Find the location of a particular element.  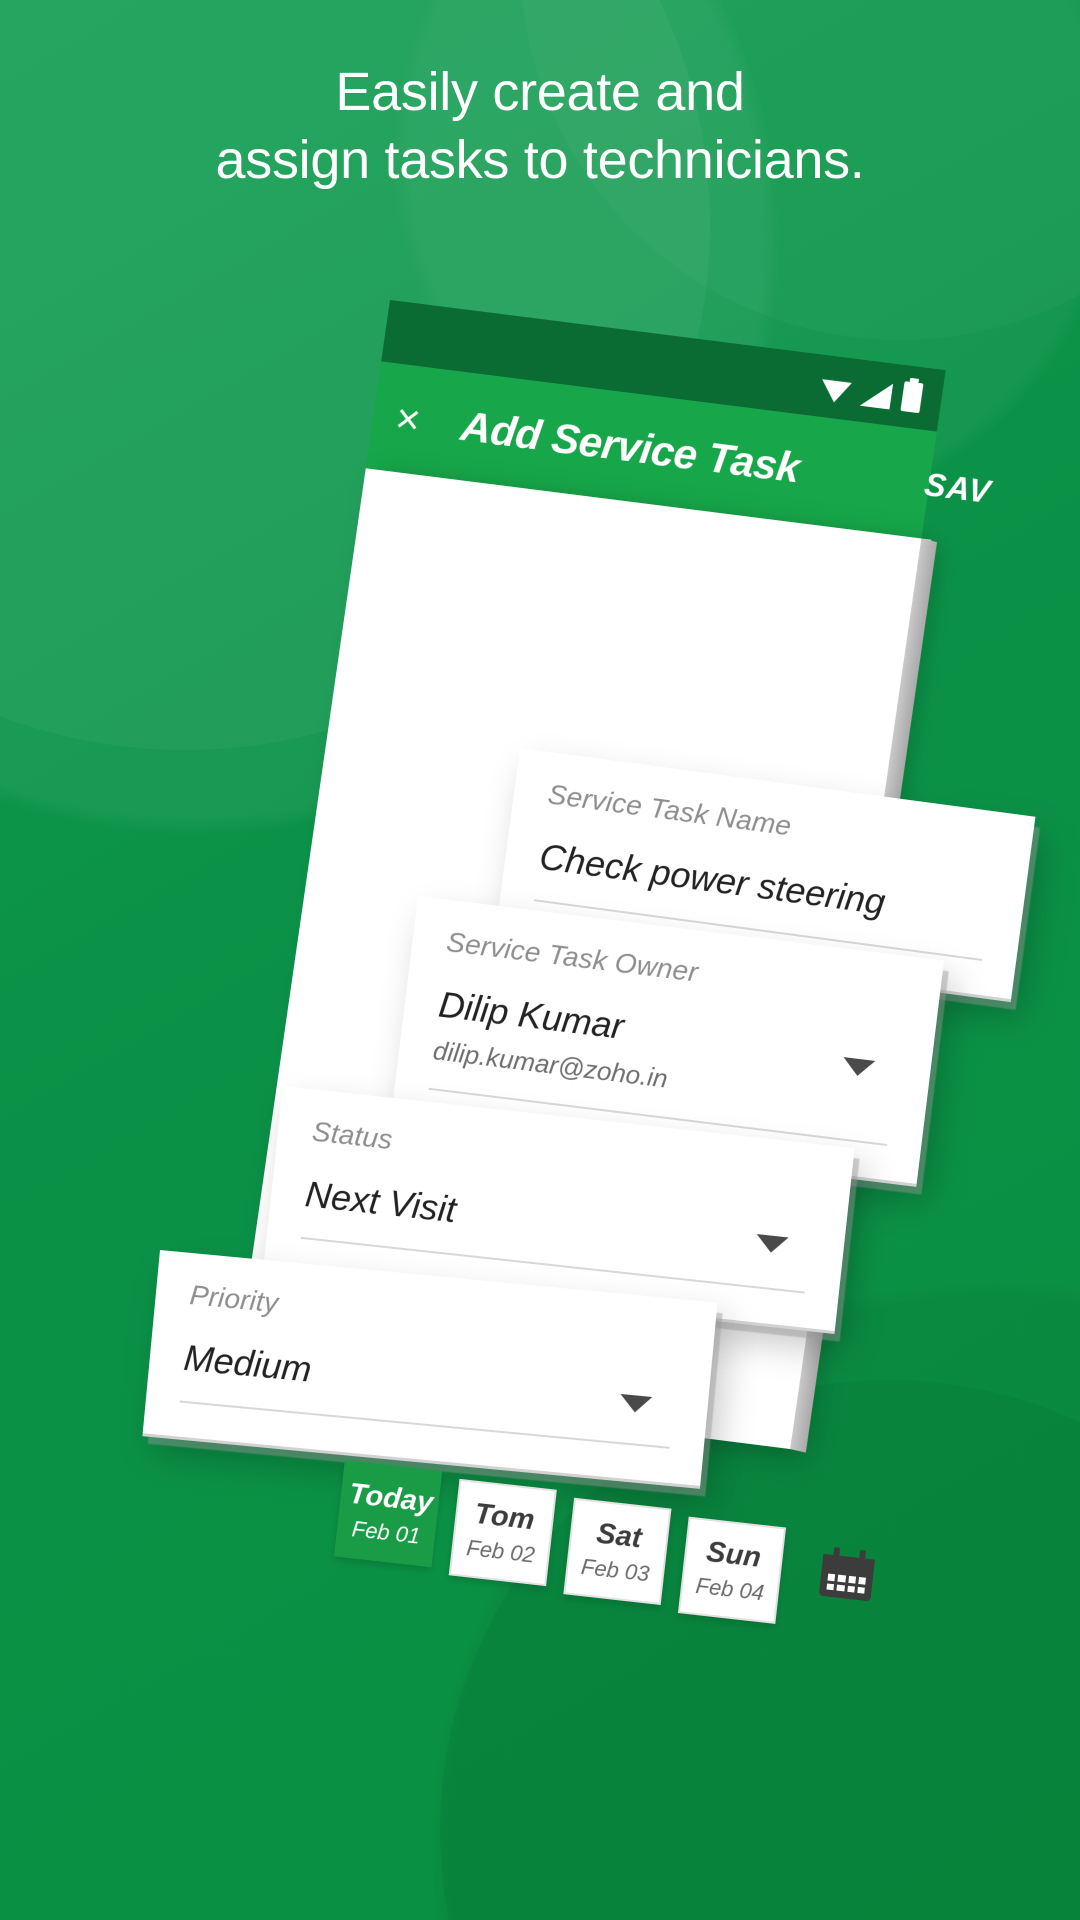

wifi-icon is located at coordinates (835, 391).